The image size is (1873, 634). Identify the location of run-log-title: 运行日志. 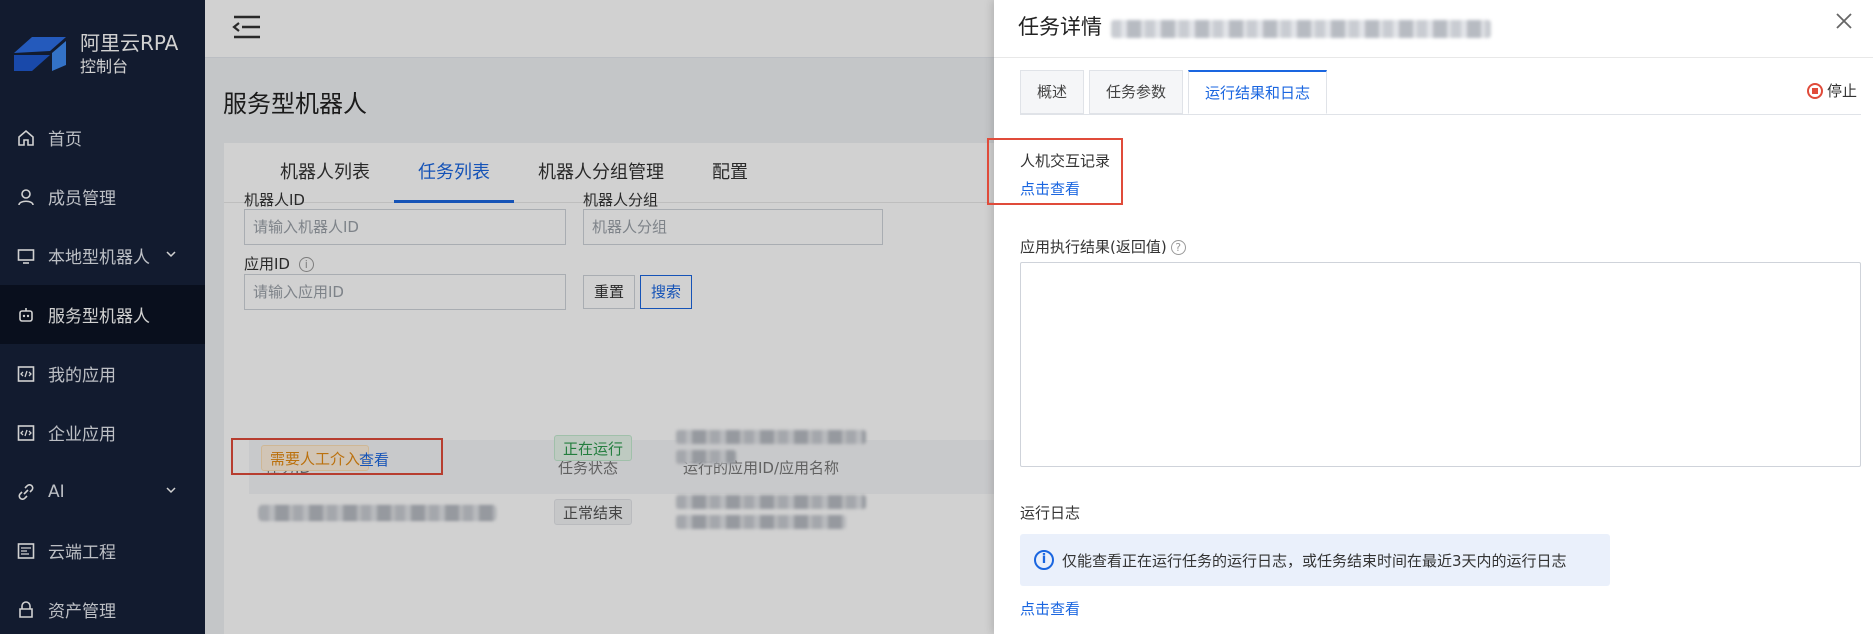
(1050, 513).